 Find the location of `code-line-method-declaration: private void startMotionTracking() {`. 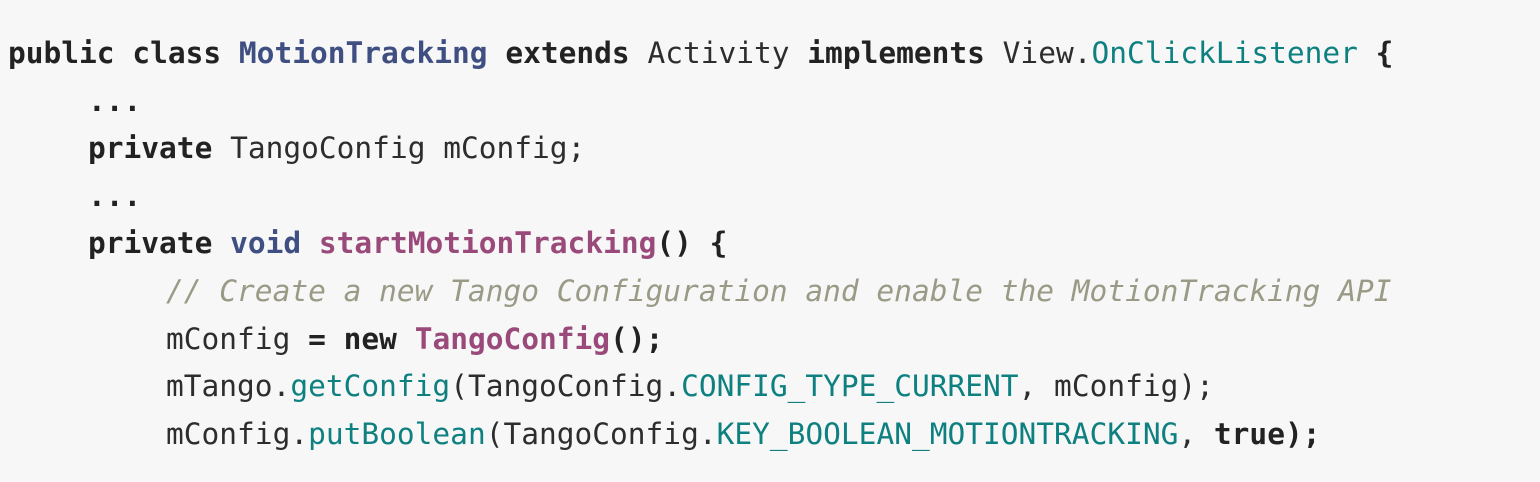

code-line-method-declaration: private void startMotionTracking() { is located at coordinates (774, 244).